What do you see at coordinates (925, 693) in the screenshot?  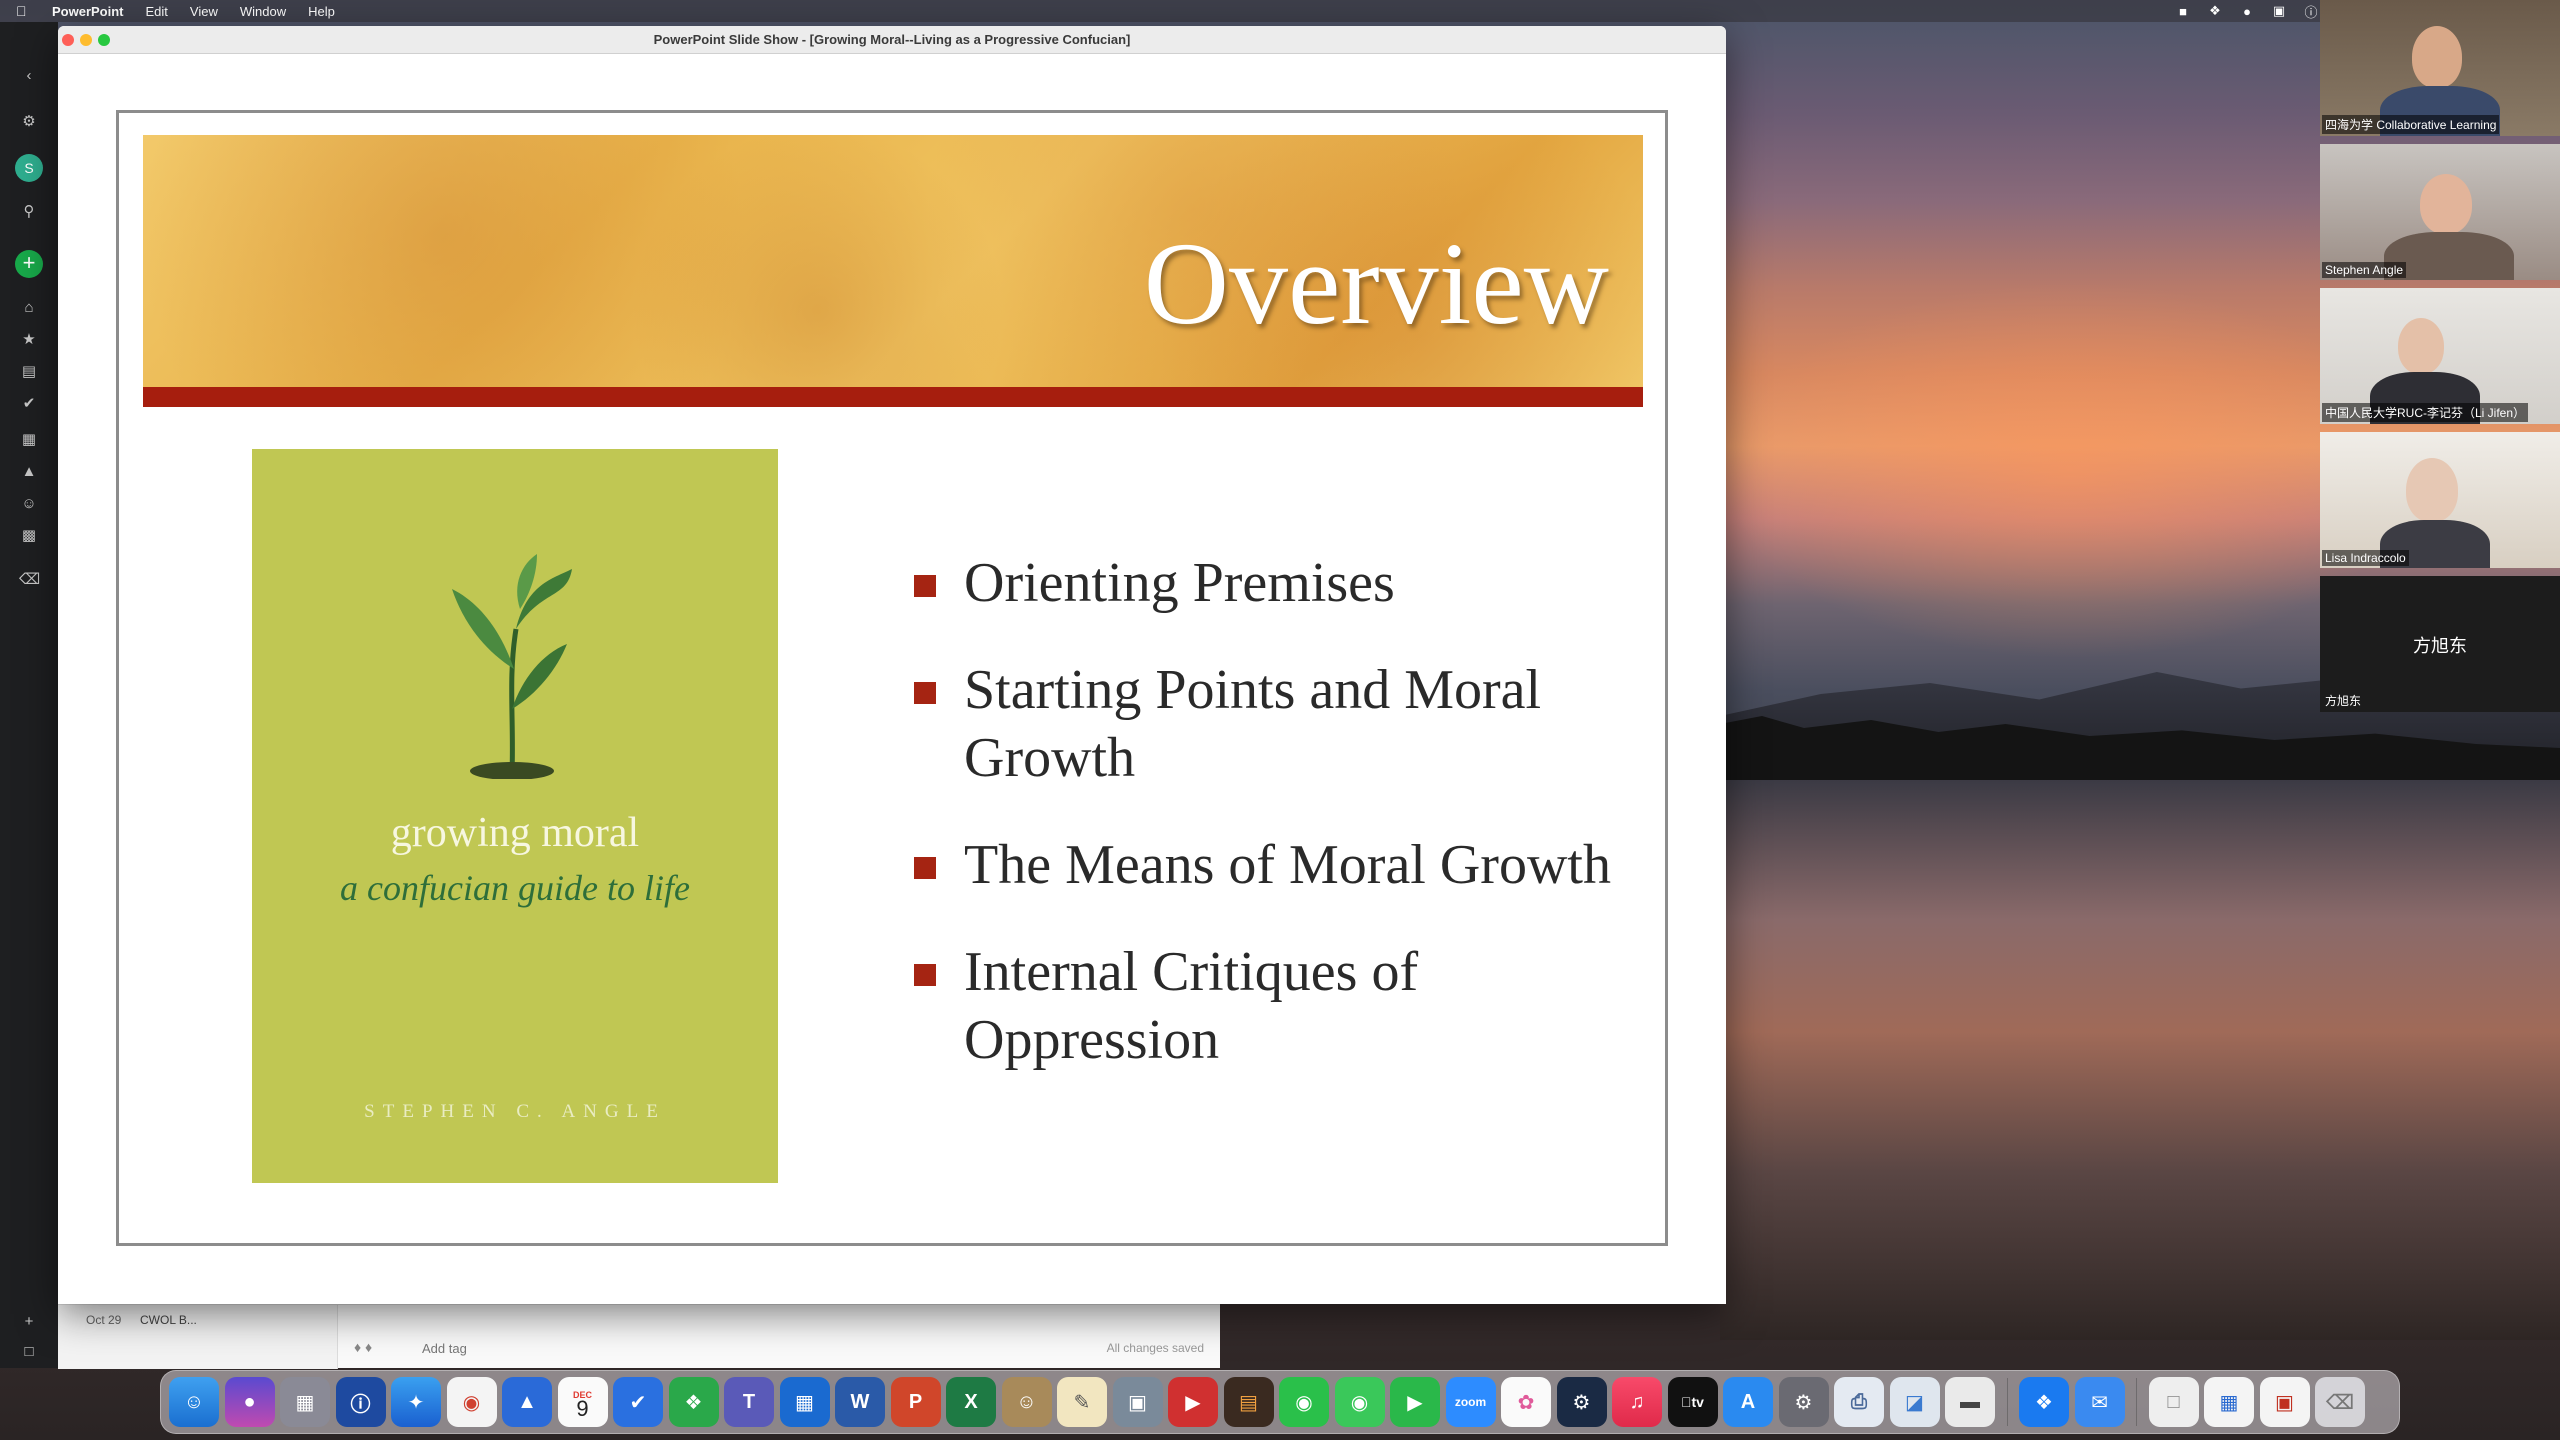 I see `bullet-square-icon` at bounding box center [925, 693].